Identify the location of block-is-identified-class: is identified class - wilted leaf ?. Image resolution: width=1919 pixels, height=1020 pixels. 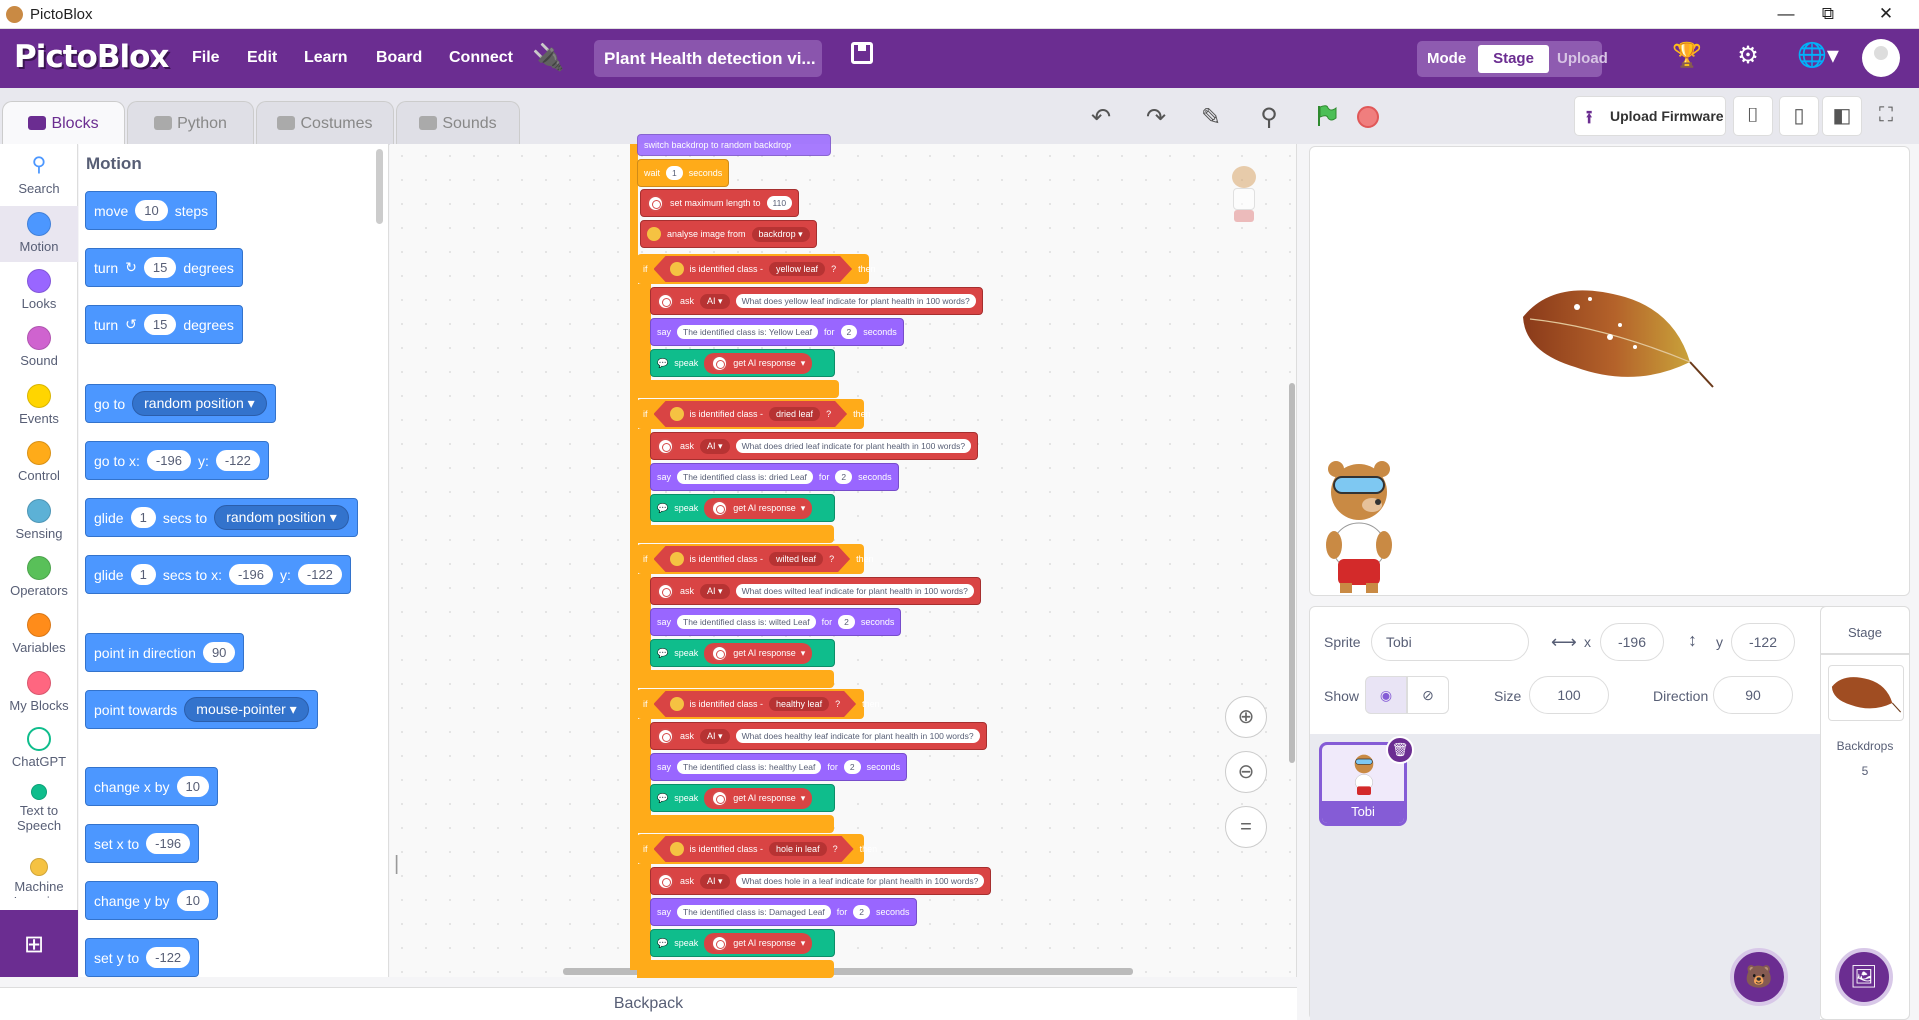
(752, 559).